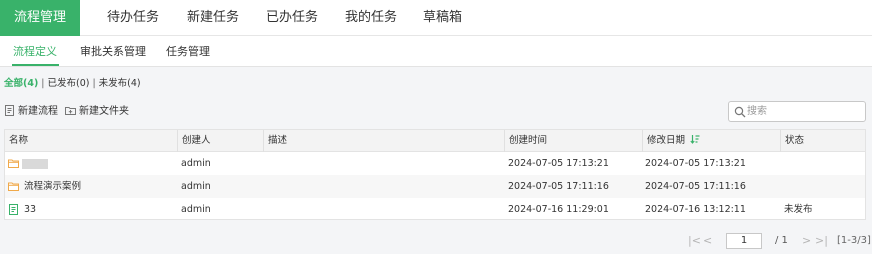 The width and height of the screenshot is (872, 254). I want to click on tab-todo-tasks: 待办任务, so click(133, 18).